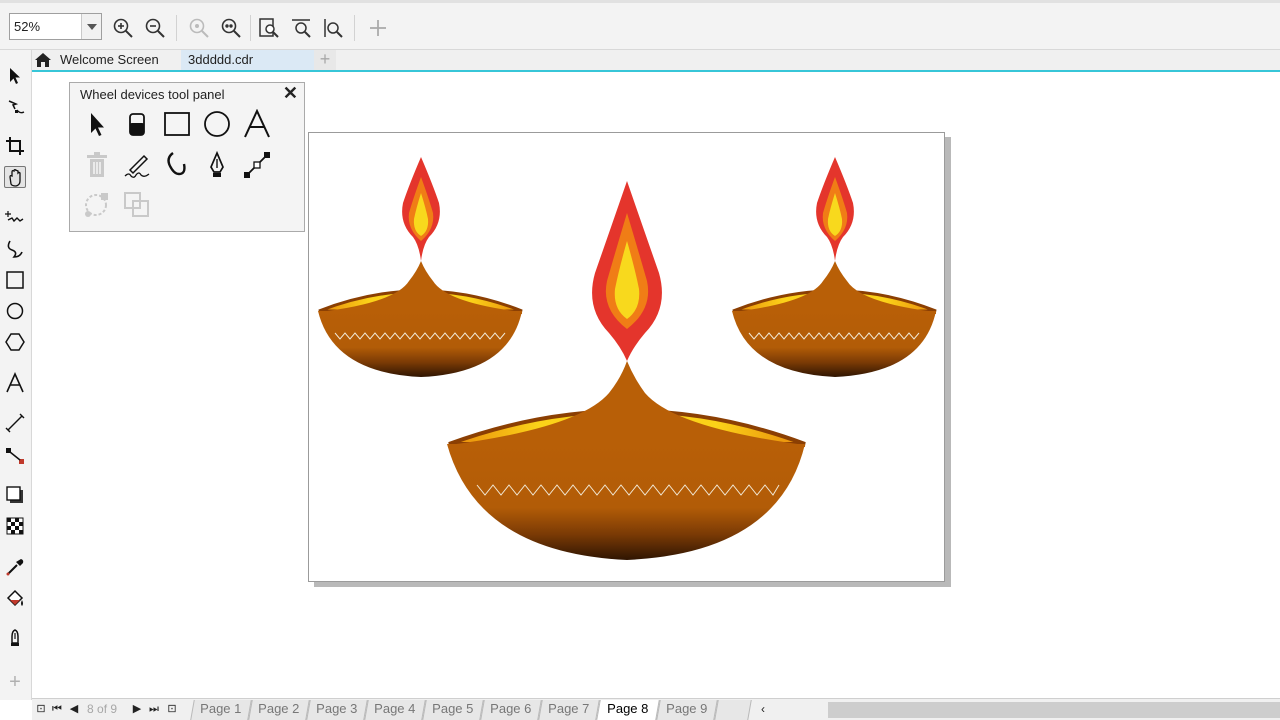 This screenshot has width=1280, height=720. Describe the element at coordinates (123, 28) in the screenshot. I see `zoom-in-icon` at that location.